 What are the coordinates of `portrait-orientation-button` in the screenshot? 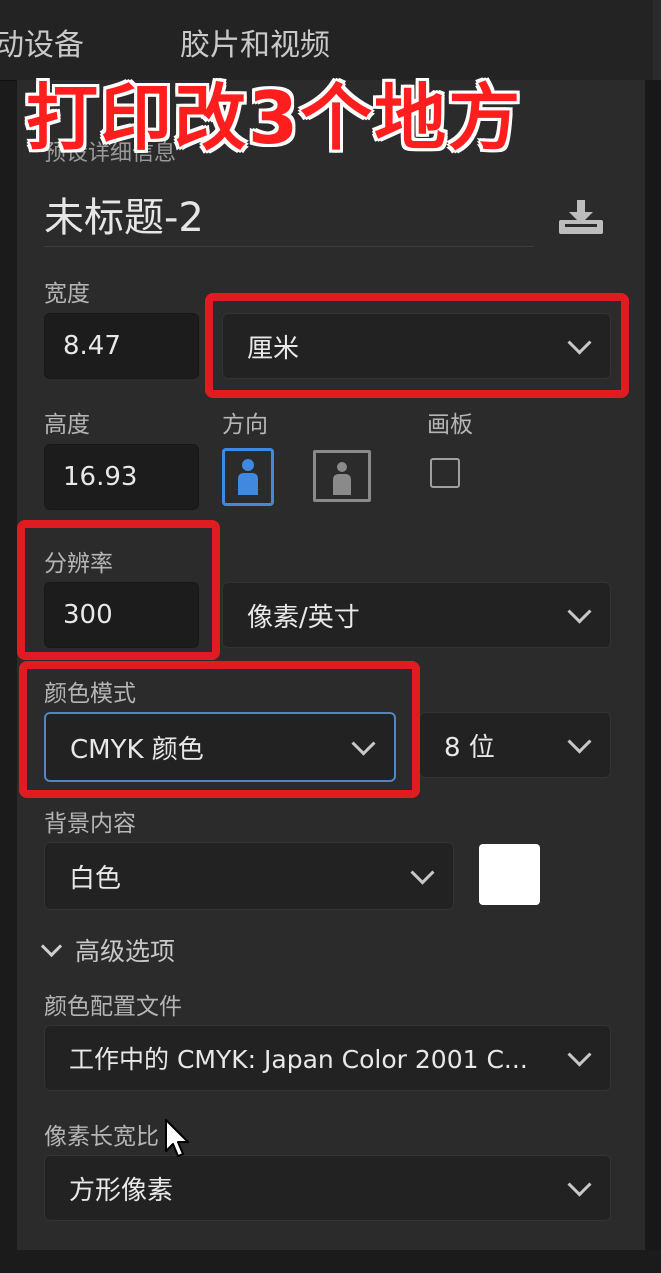 It's located at (248, 477).